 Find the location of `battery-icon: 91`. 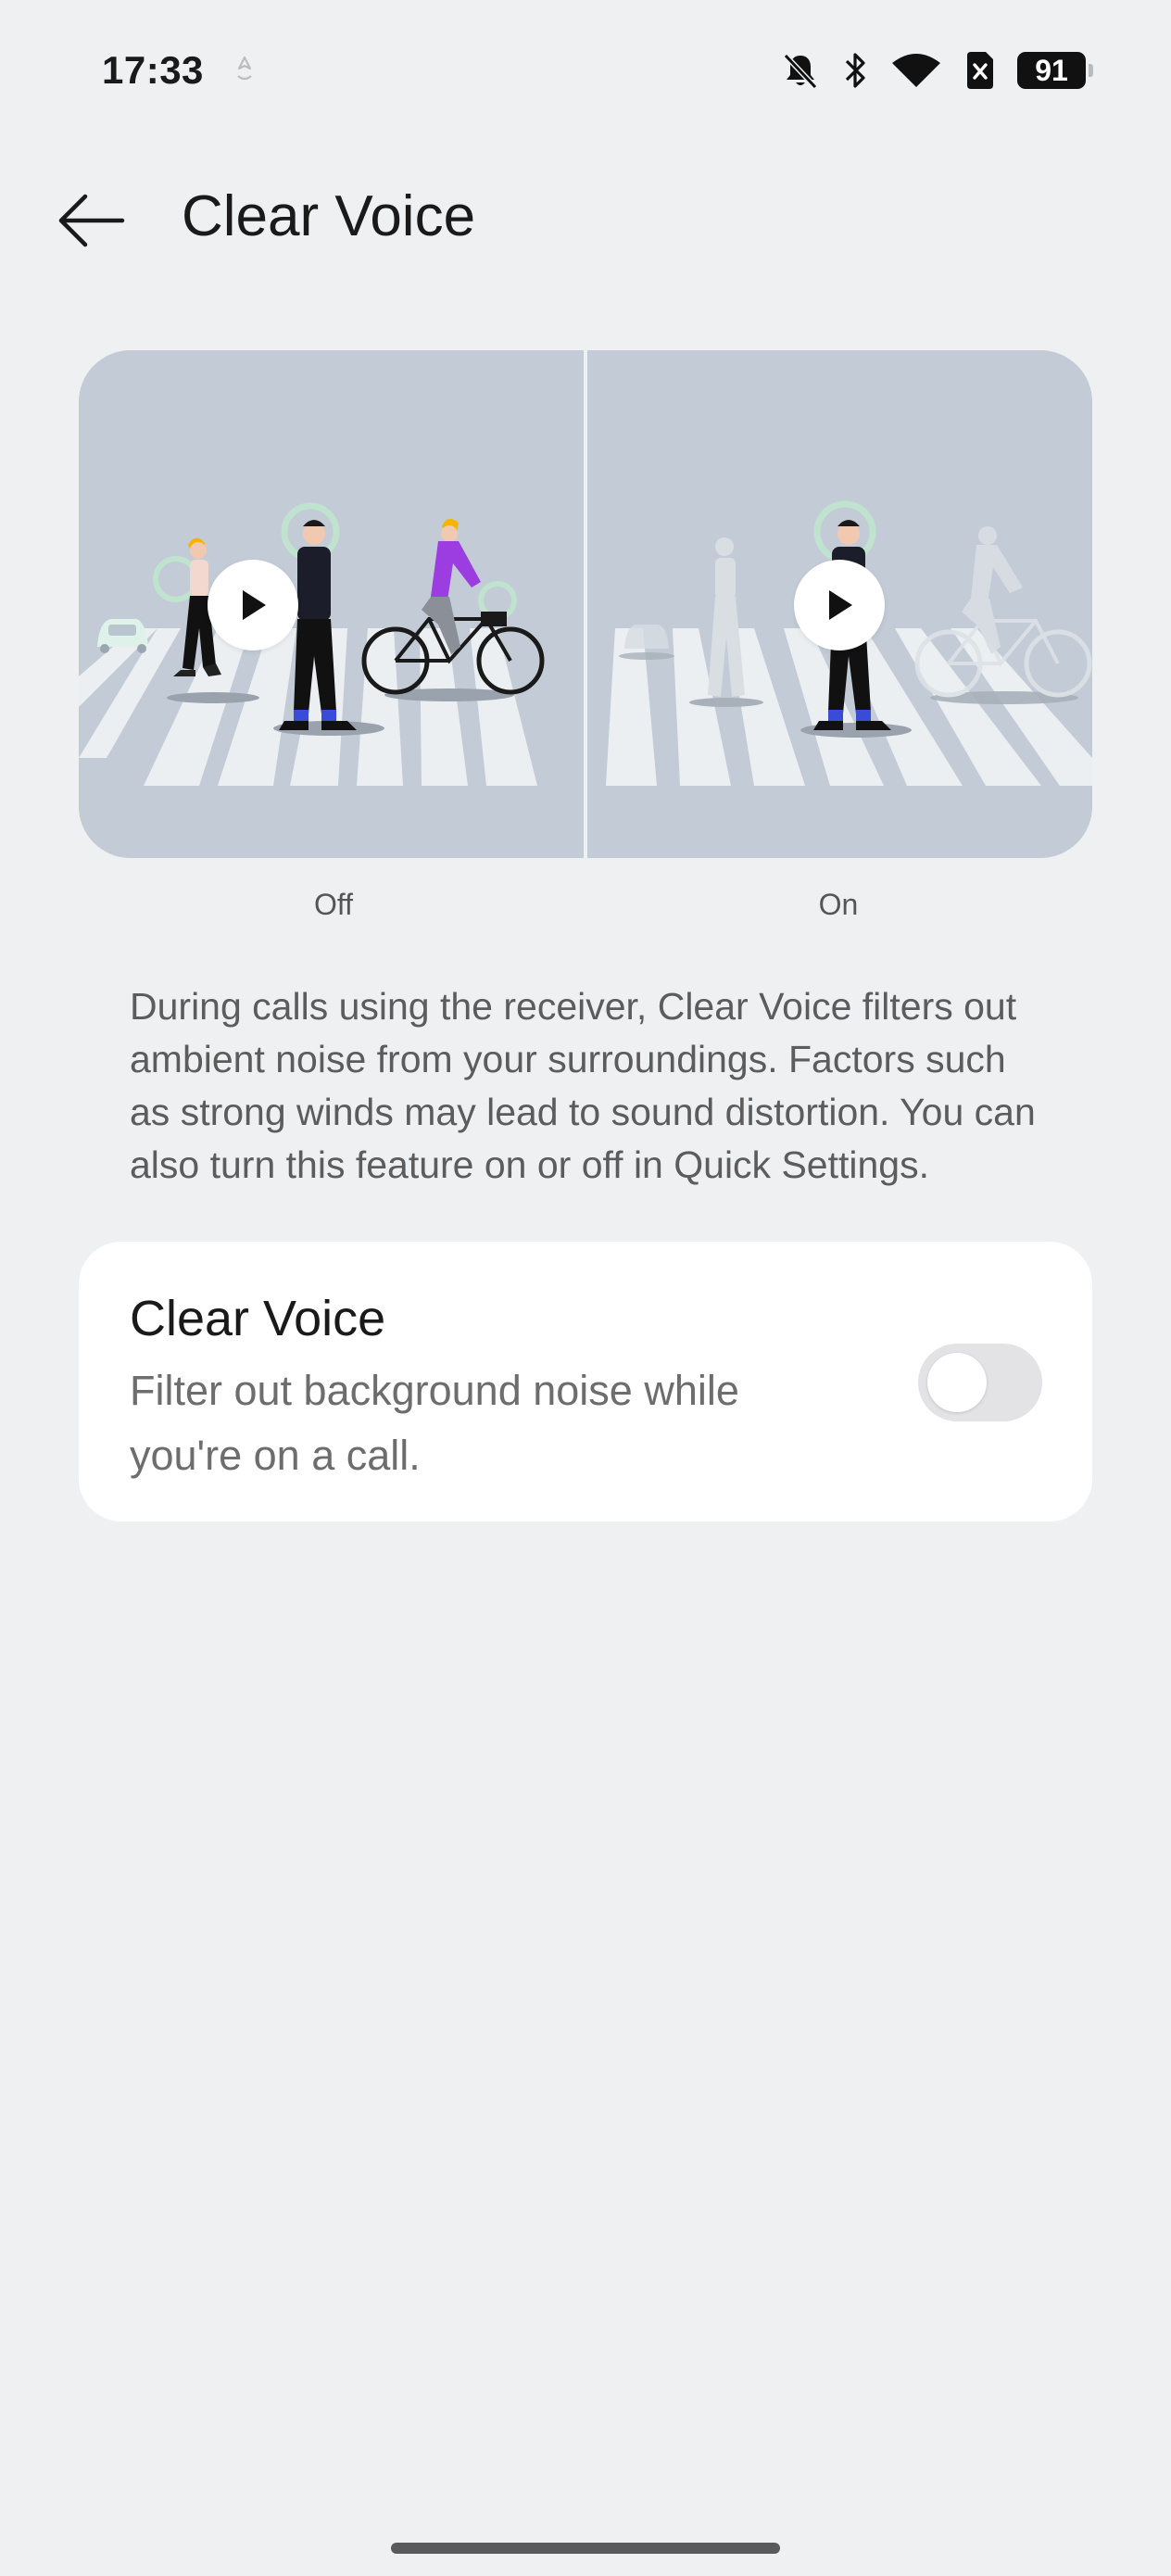

battery-icon: 91 is located at coordinates (1055, 70).